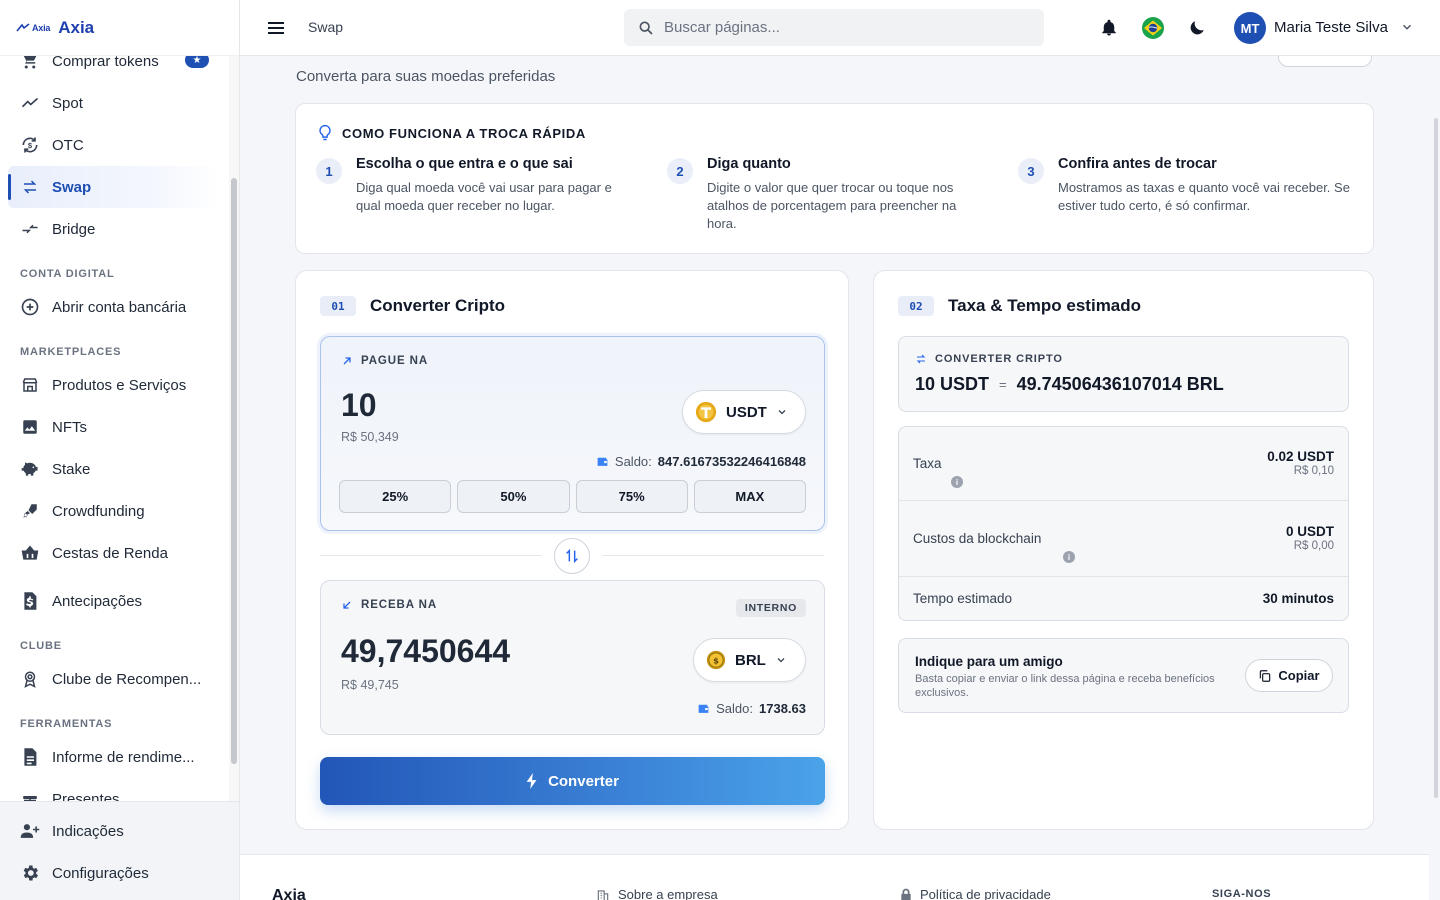 Image resolution: width=1440 pixels, height=900 pixels. Describe the element at coordinates (572, 556) in the screenshot. I see `swap-direction-button` at that location.